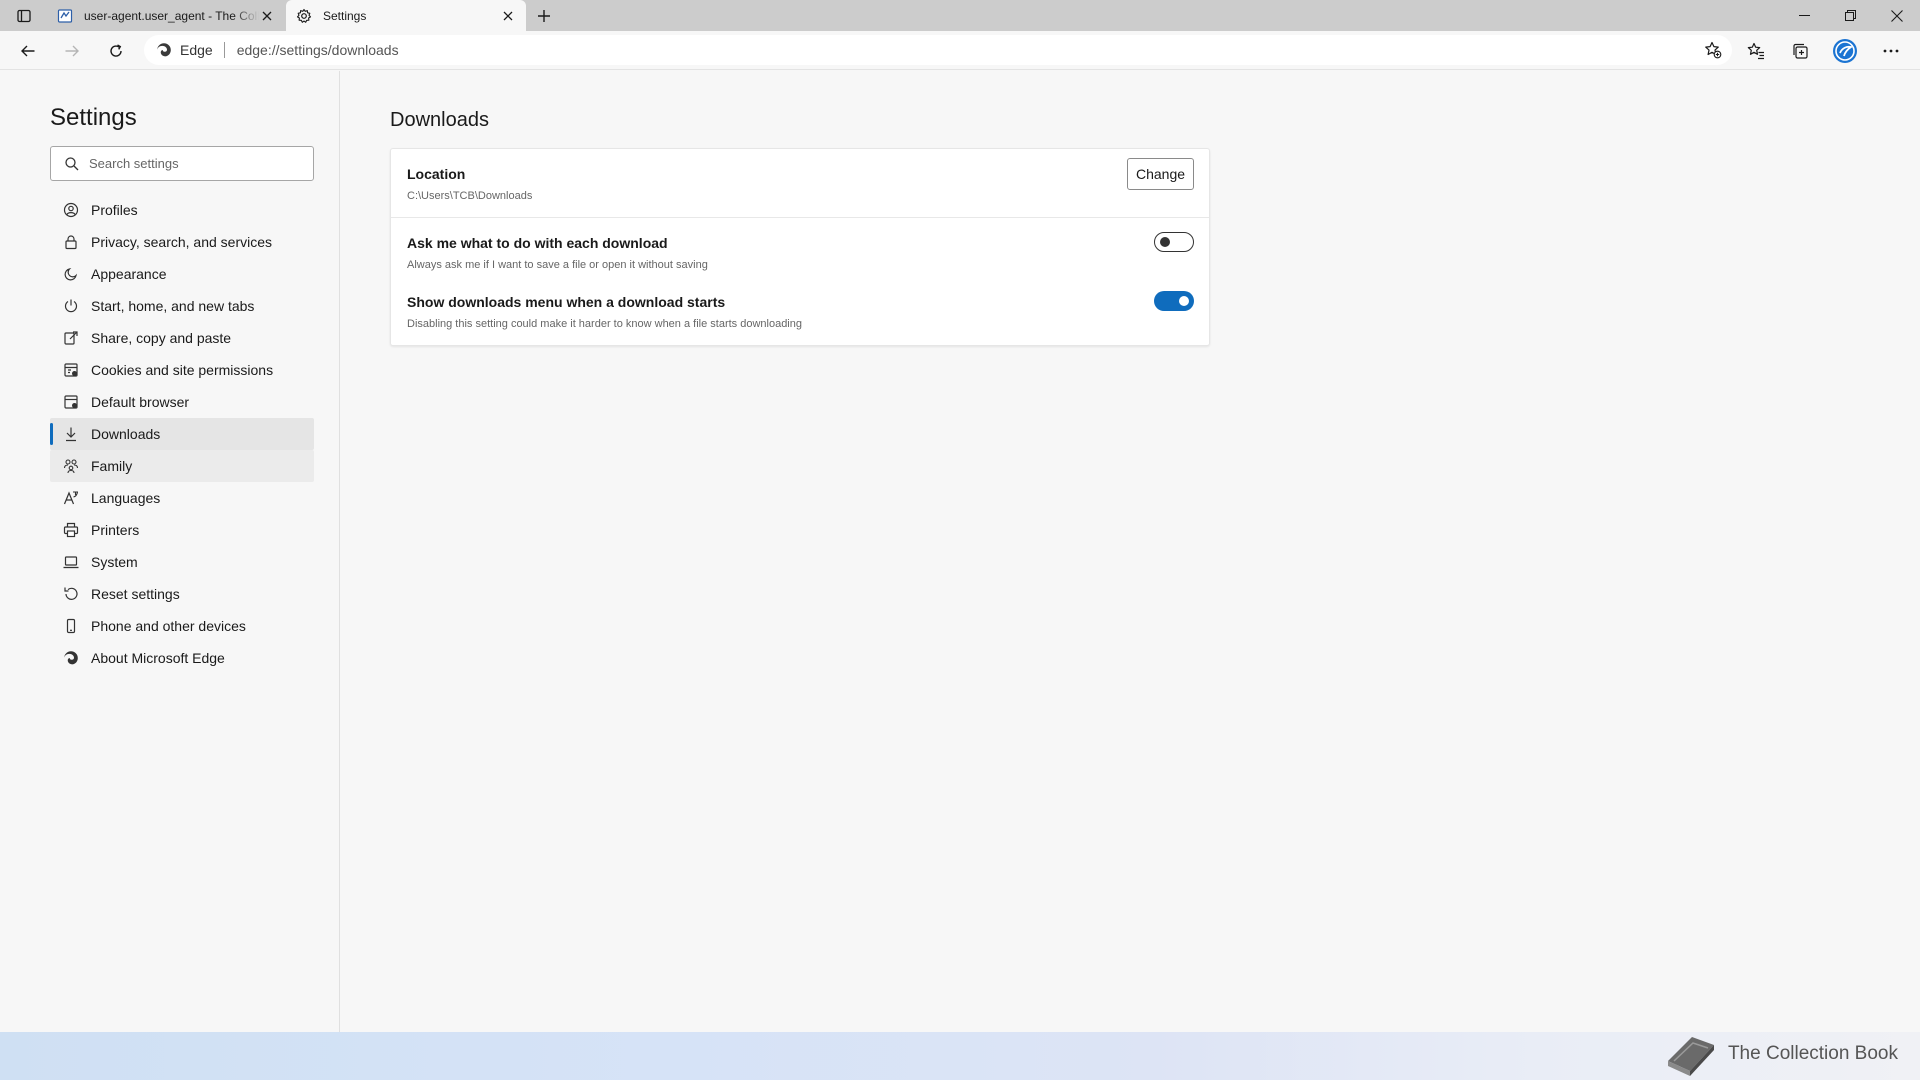 This screenshot has height=1080, width=1920. Describe the element at coordinates (182, 306) in the screenshot. I see `sidebar-item-start-home: Start, home, and new tabs` at that location.